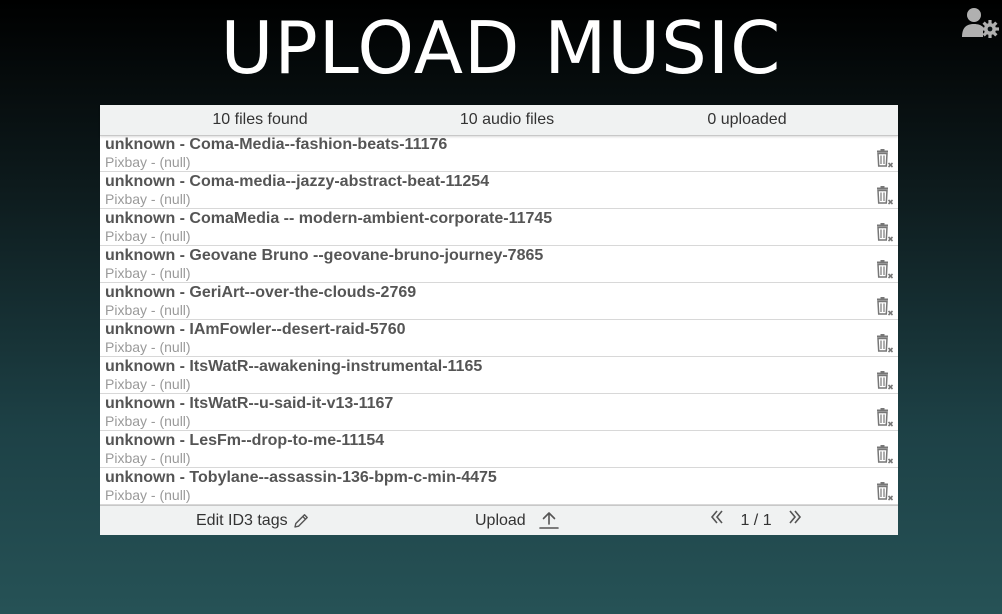  What do you see at coordinates (249, 403) in the screenshot?
I see `file-title: unknown - ItsWatR--u-said-it-v13-1167` at bounding box center [249, 403].